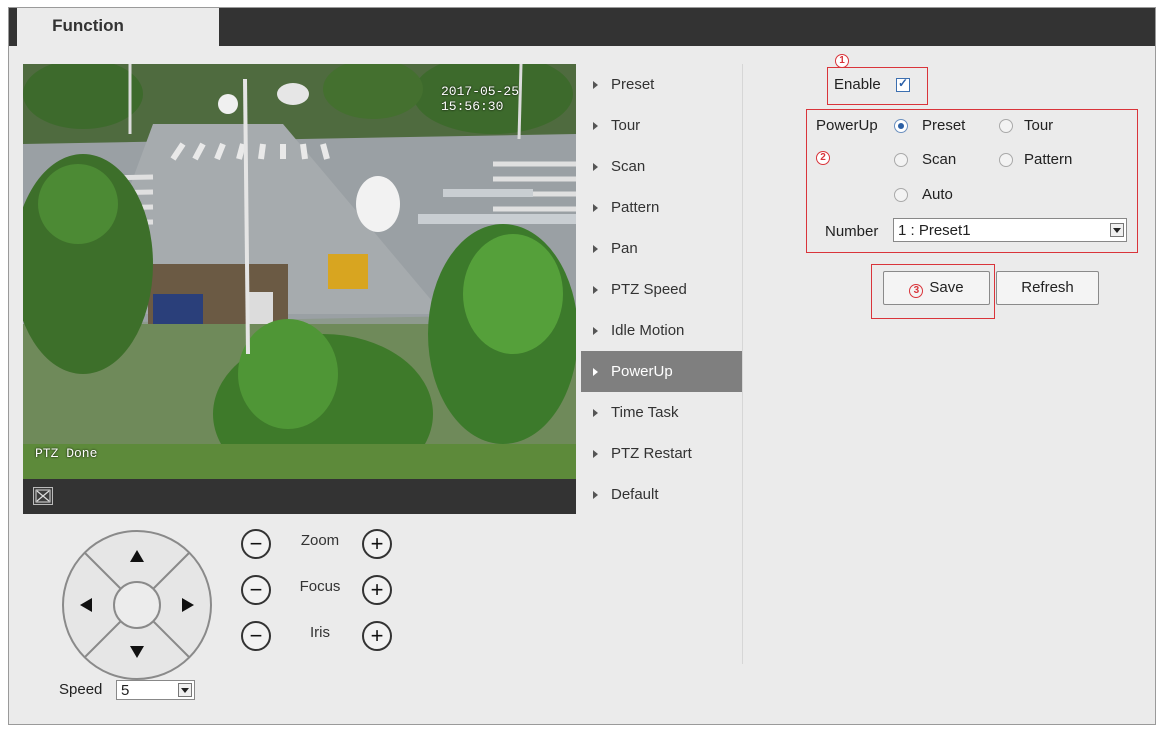 The height and width of the screenshot is (732, 1166). What do you see at coordinates (903, 84) in the screenshot?
I see `enable-checkbox` at bounding box center [903, 84].